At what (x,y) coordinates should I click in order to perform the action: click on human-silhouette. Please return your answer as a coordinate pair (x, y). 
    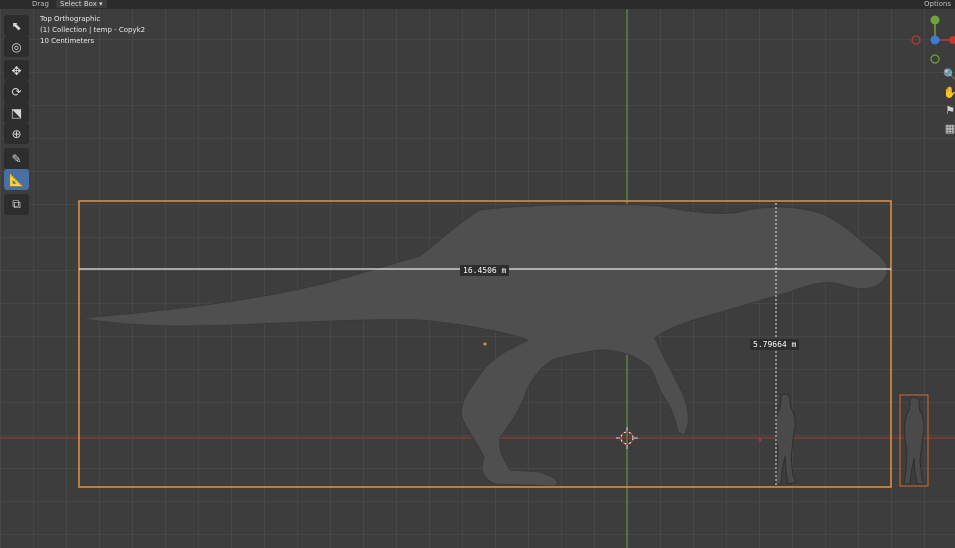
    Looking at the image, I should click on (785, 439).